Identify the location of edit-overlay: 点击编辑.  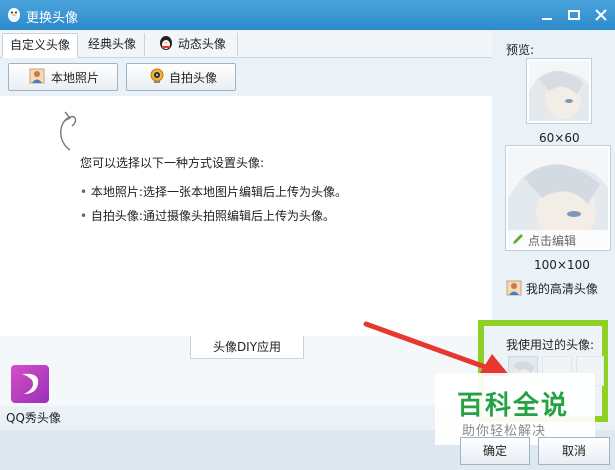
(558, 239).